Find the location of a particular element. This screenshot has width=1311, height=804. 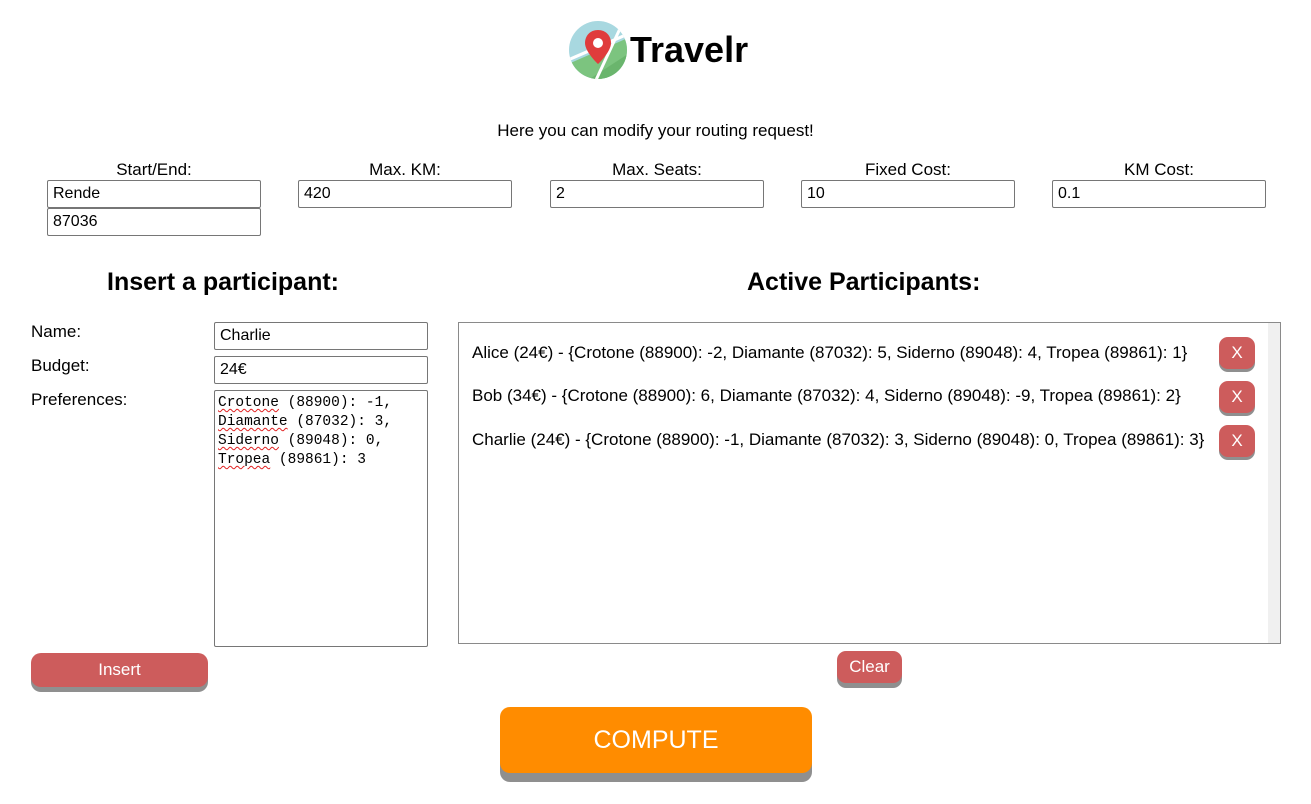

preference-value: (89861): 3 is located at coordinates (318, 460).